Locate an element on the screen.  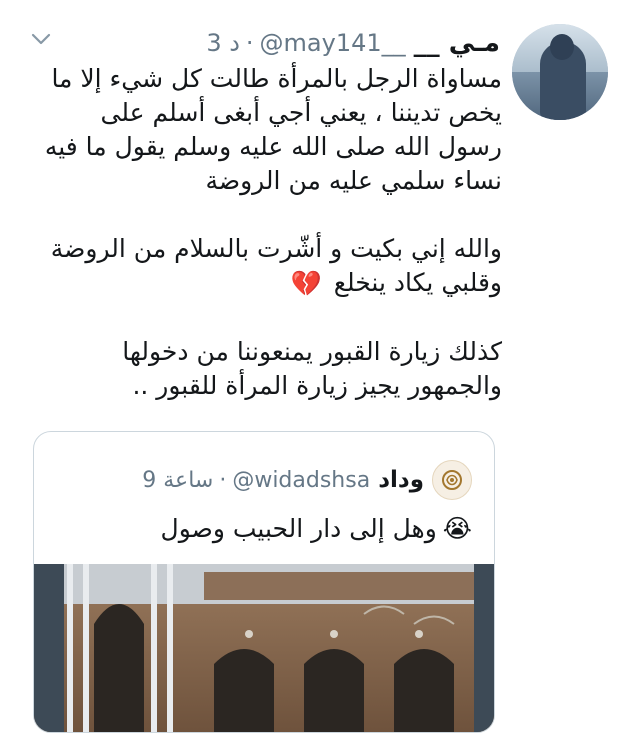
quoted-avatar is located at coordinates (452, 480).